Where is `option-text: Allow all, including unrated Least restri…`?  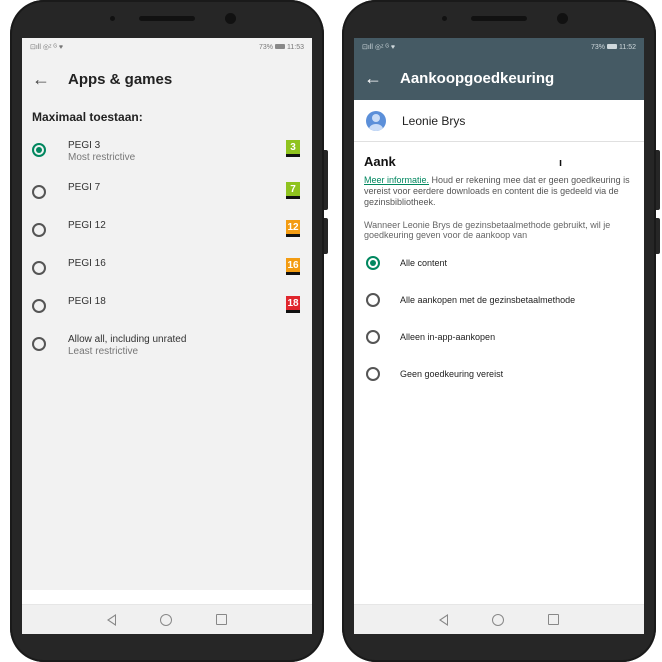 option-text: Allow all, including unrated Least restri… is located at coordinates (127, 345).